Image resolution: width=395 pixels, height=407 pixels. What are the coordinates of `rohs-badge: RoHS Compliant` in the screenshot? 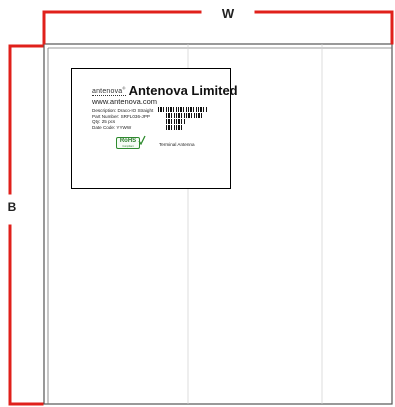 It's located at (128, 143).